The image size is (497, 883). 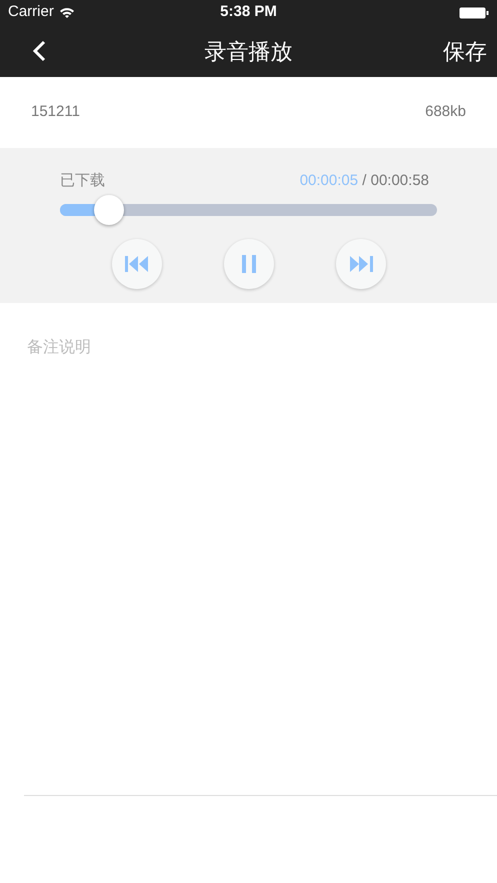 I want to click on back-icon, so click(x=39, y=51).